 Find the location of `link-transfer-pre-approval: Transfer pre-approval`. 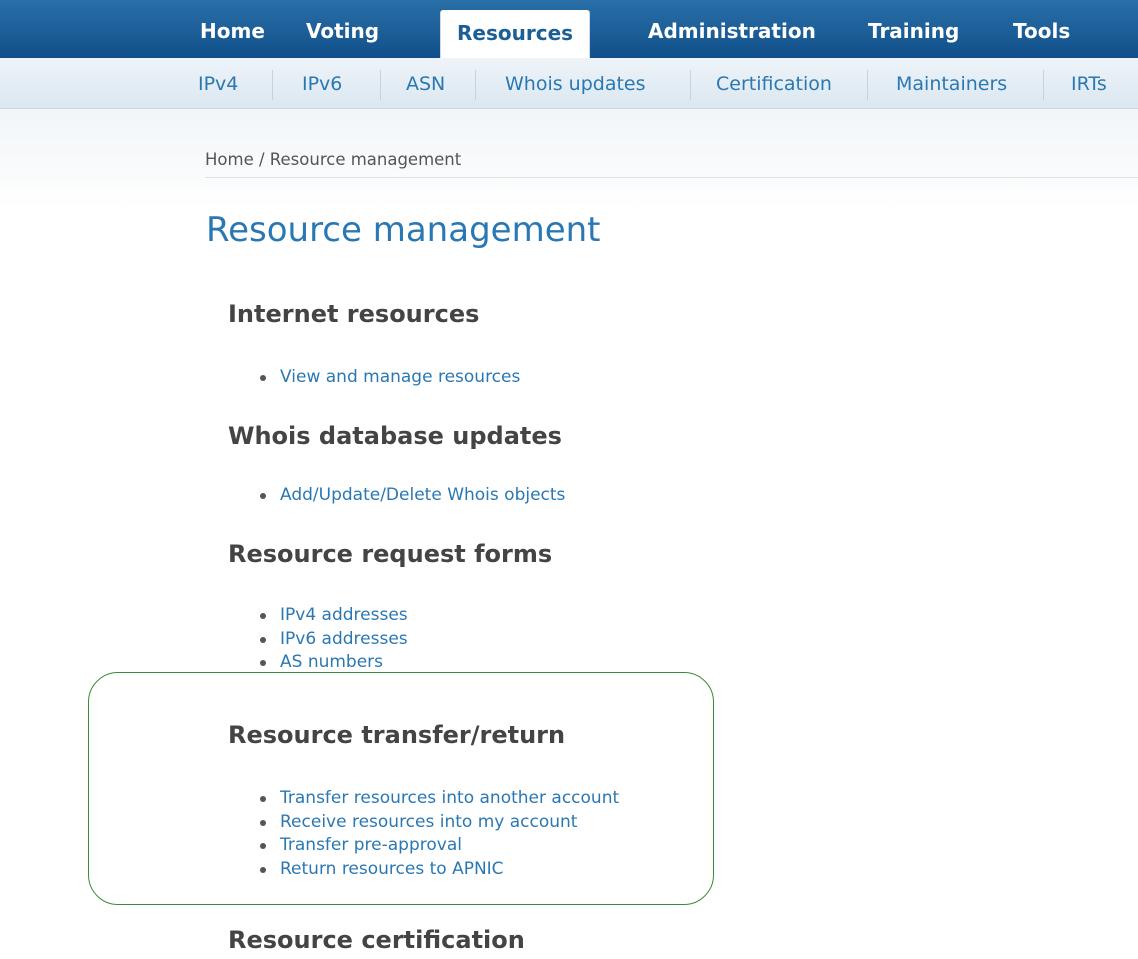

link-transfer-pre-approval: Transfer pre-approval is located at coordinates (371, 845).